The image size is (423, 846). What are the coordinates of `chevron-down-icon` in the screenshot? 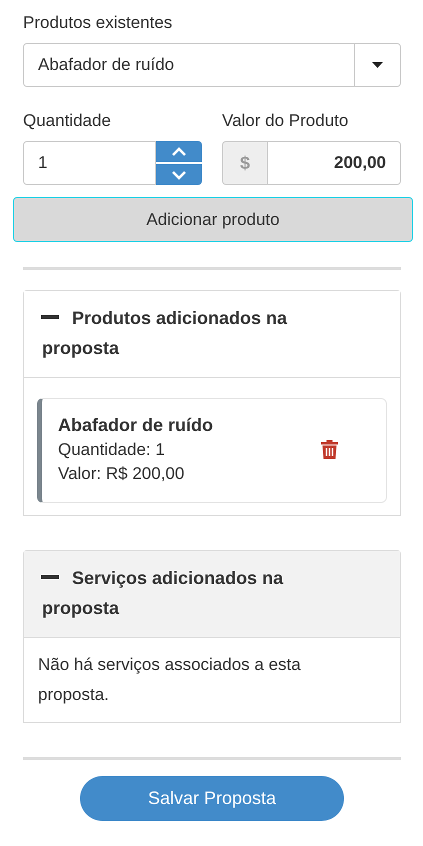 It's located at (179, 175).